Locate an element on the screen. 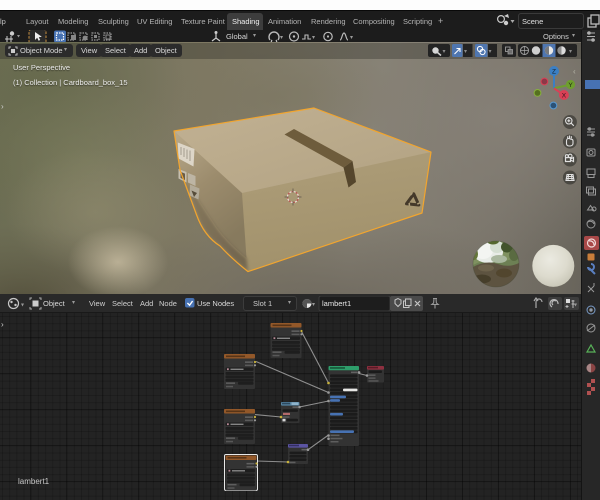 This screenshot has width=600, height=500. svg-text: X is located at coordinates (564, 96).